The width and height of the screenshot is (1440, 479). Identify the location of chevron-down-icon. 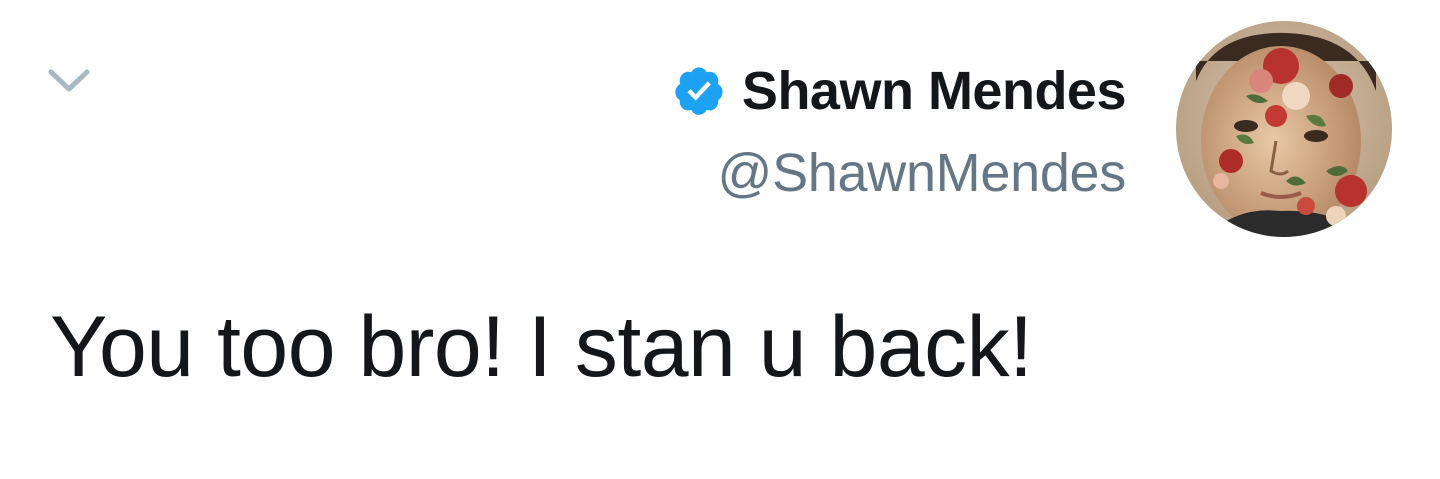
(69, 80).